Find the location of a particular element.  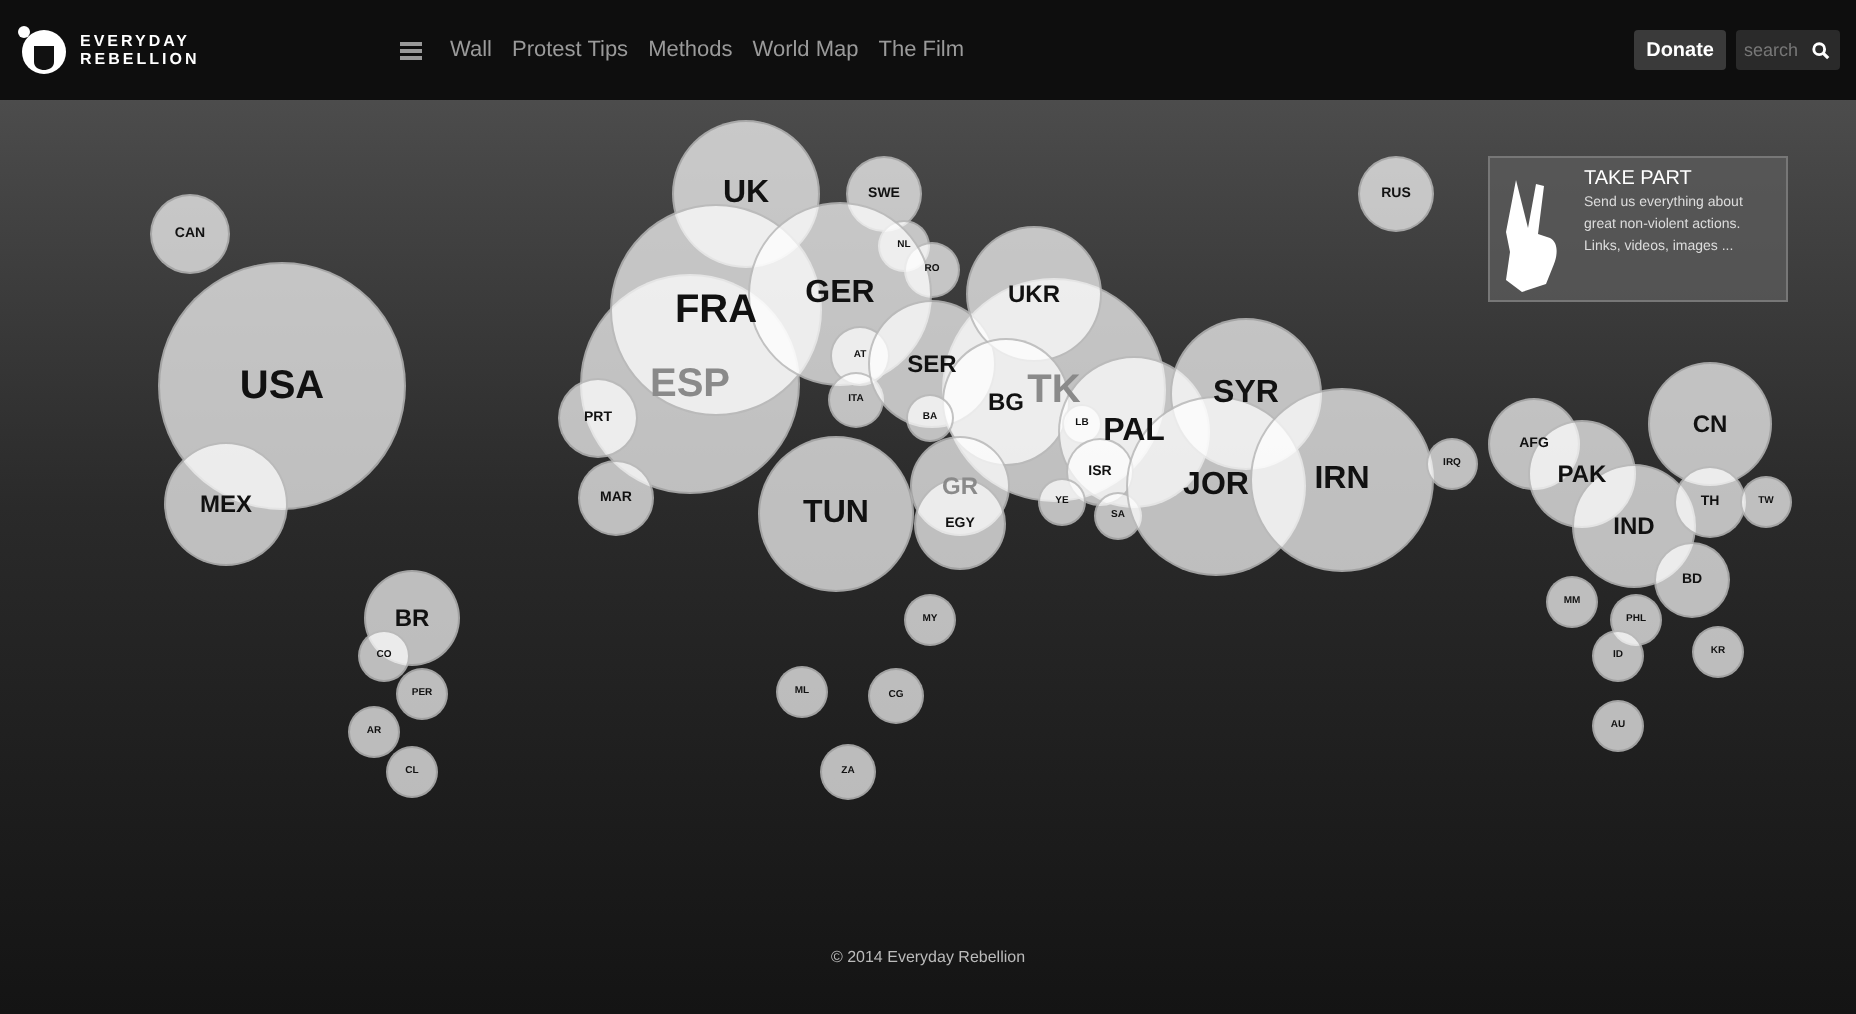

country-code: GR is located at coordinates (960, 486).